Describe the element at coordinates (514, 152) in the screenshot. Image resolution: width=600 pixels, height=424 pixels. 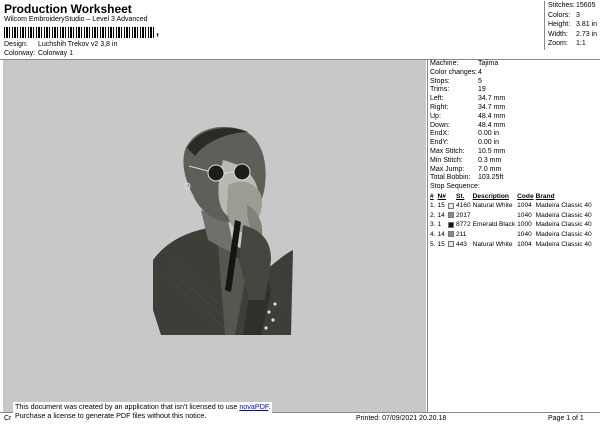
I see `machine-info-row: Max Stitch: 10.5 mm` at that location.